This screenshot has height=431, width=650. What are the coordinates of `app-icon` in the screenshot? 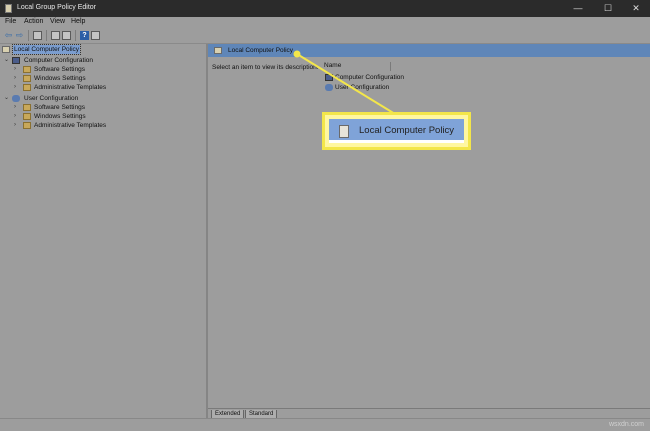 It's located at (8, 8).